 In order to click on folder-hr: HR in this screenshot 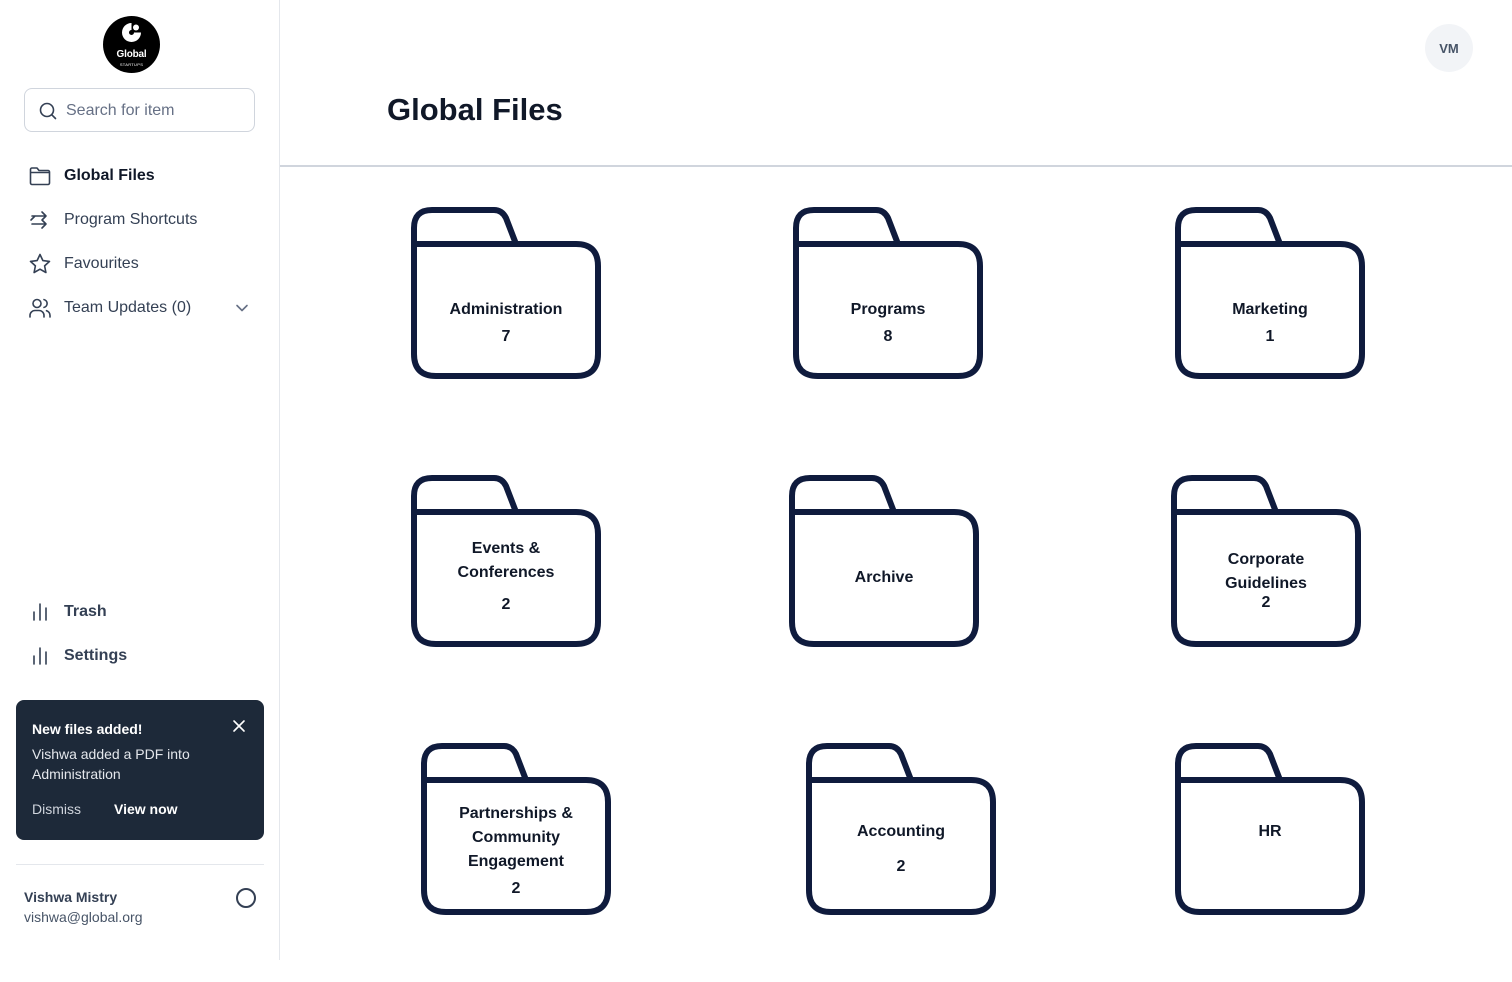, I will do `click(1270, 830)`.